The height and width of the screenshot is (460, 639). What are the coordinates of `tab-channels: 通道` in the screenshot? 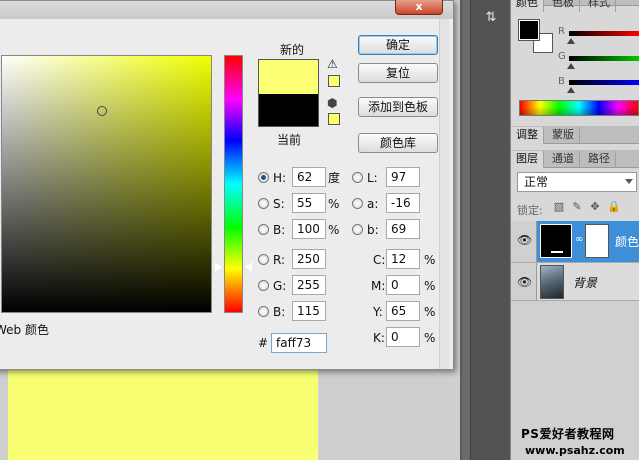 It's located at (563, 159).